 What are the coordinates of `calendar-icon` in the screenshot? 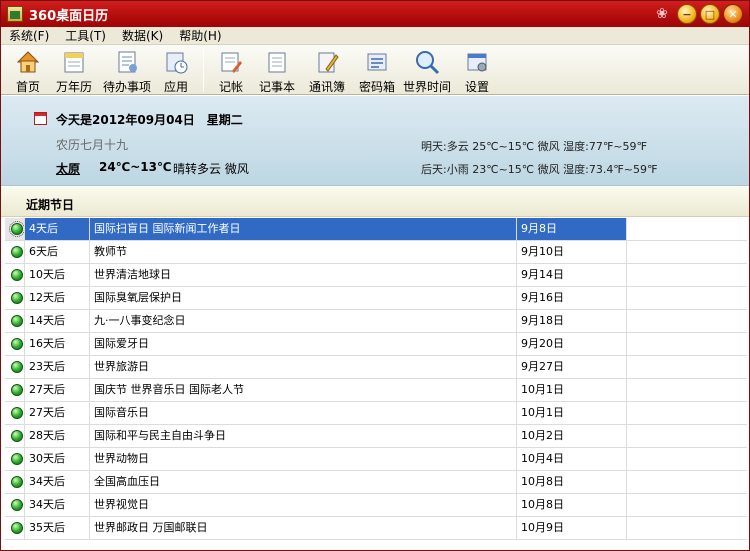 It's located at (74, 62).